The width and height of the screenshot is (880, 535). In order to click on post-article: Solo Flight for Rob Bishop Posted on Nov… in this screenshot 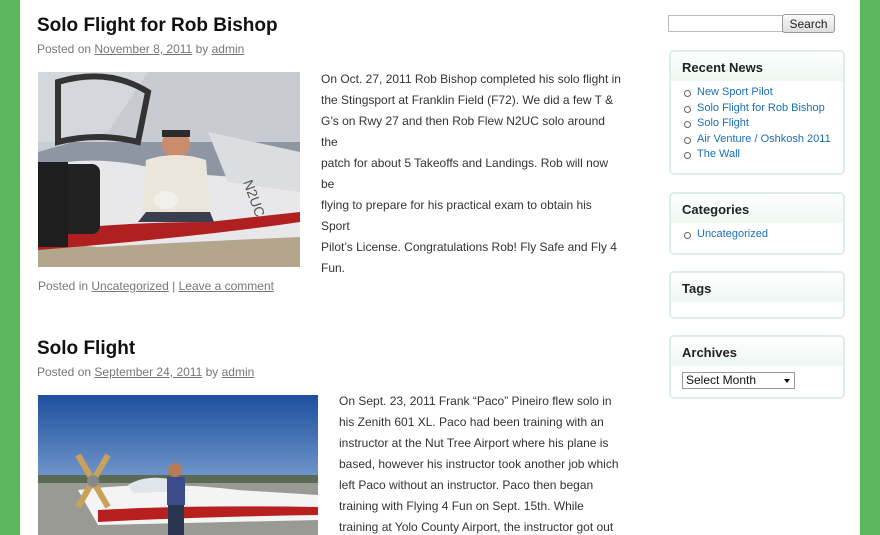, I will do `click(157, 35)`.